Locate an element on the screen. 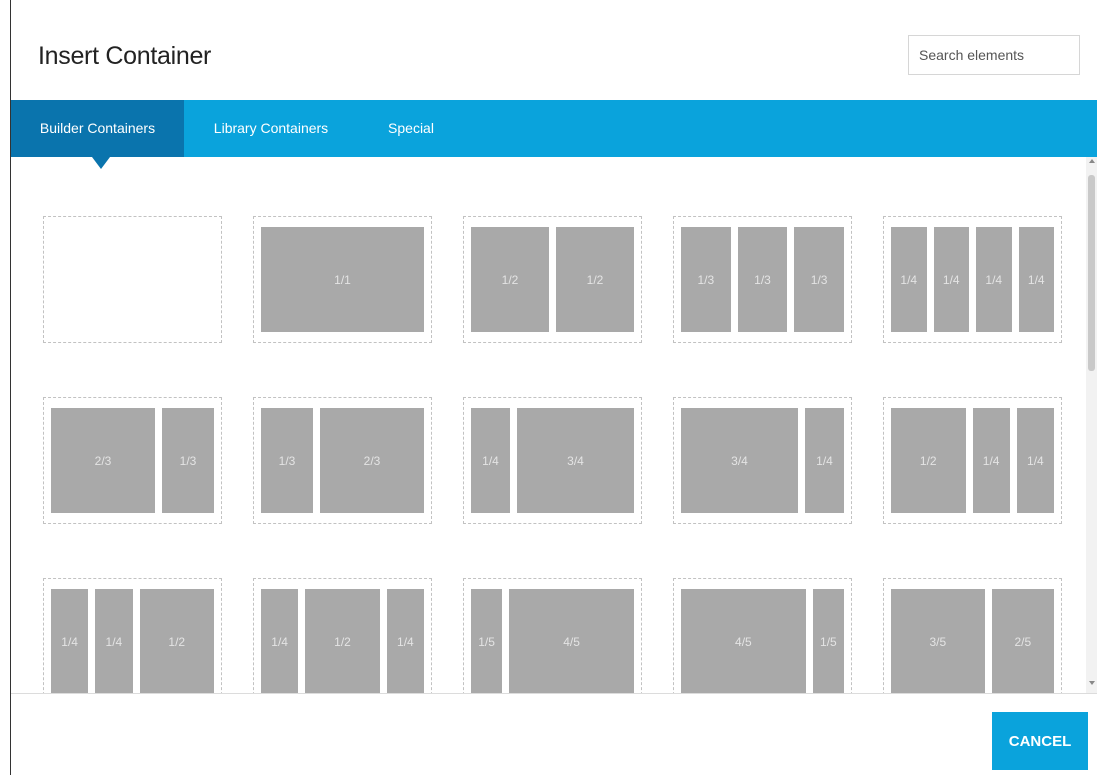 The width and height of the screenshot is (1097, 775). container-option-1-3-2-3: 1/3 2/3 is located at coordinates (342, 460).